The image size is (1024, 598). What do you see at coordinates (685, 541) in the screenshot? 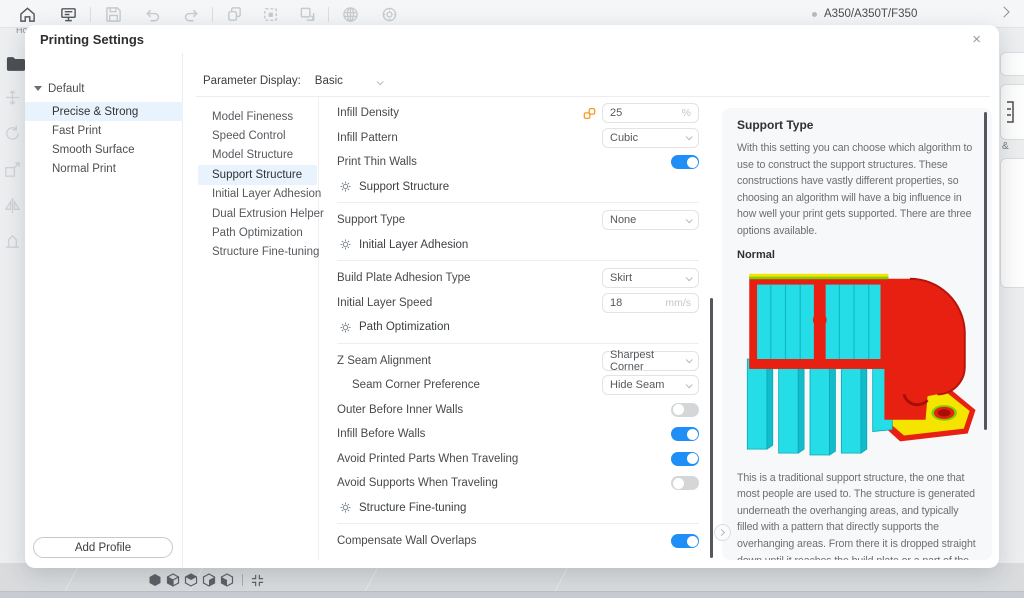
I see `compensate-wall-overlaps-toggle` at bounding box center [685, 541].